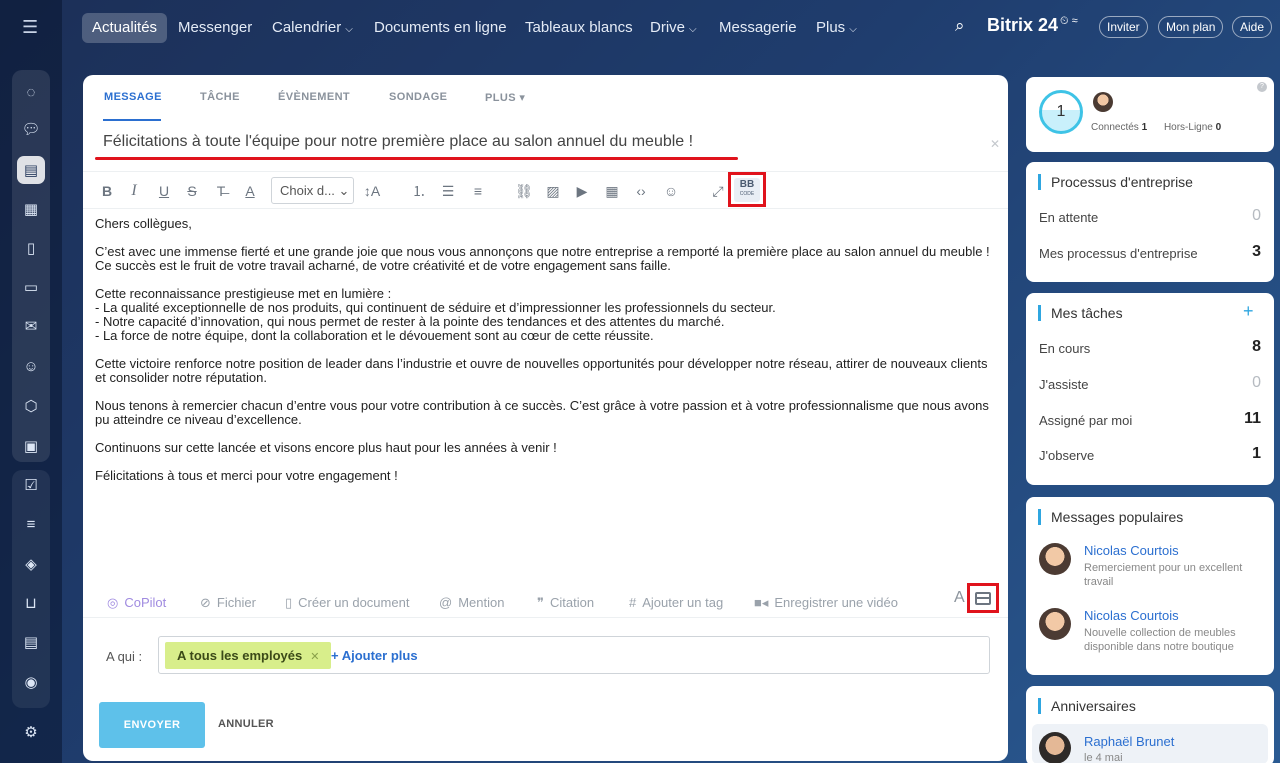  Describe the element at coordinates (314, 657) in the screenshot. I see `remove-icon: ✕` at that location.